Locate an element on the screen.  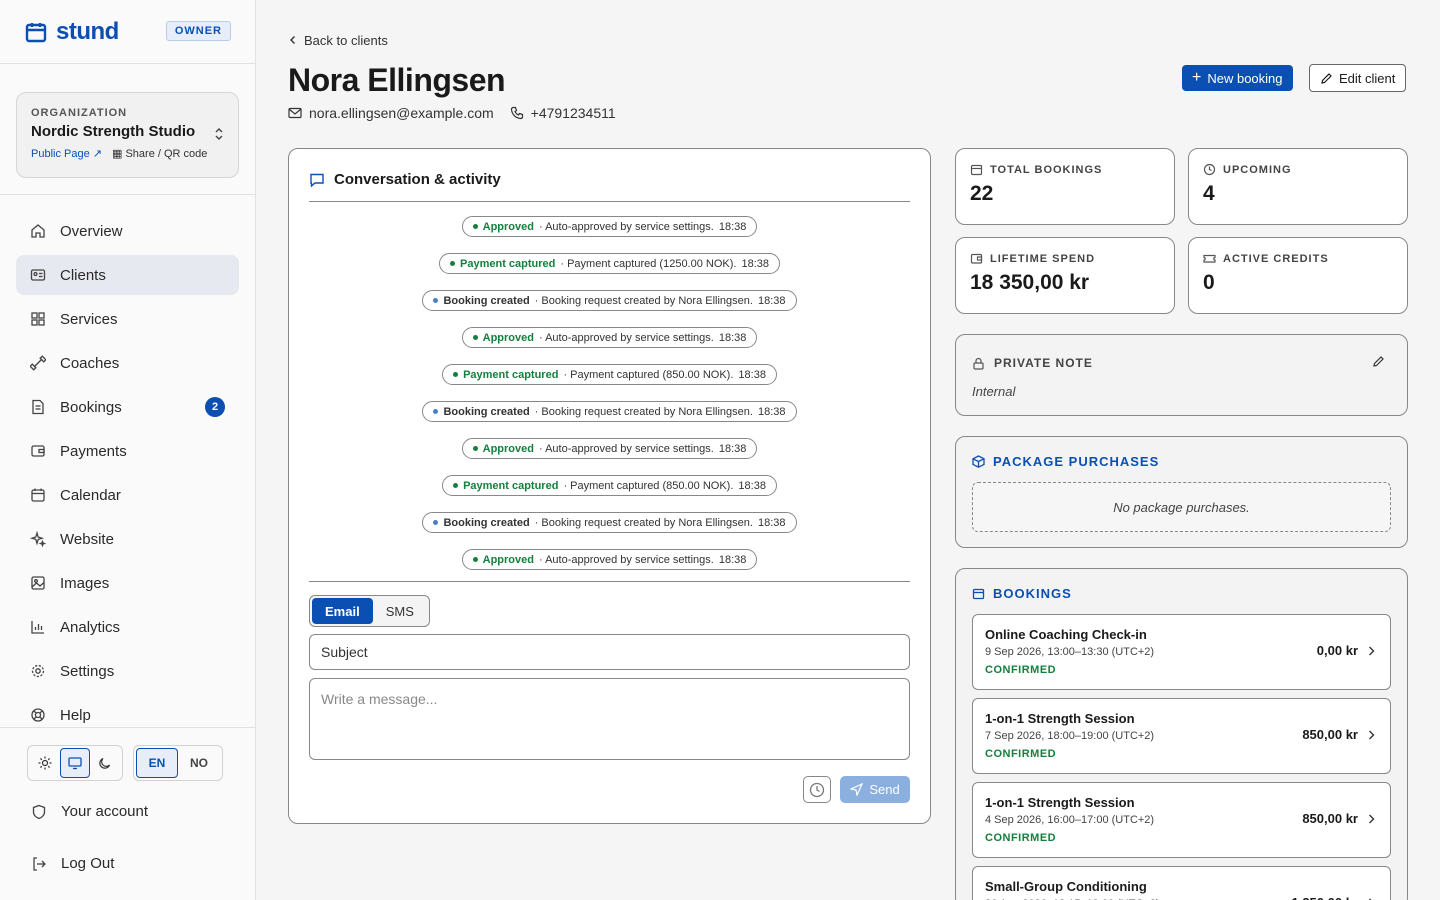
nav-item-overview: Overview is located at coordinates (127, 231).